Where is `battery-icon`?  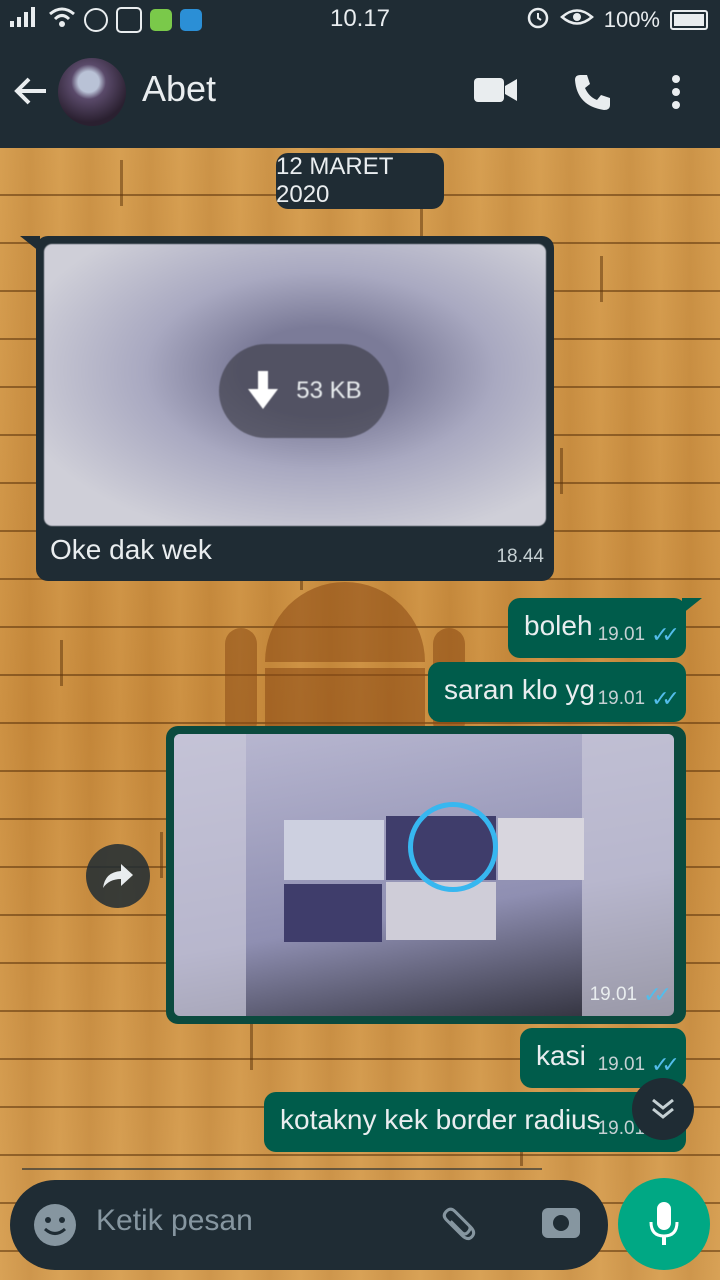
battery-icon is located at coordinates (689, 20).